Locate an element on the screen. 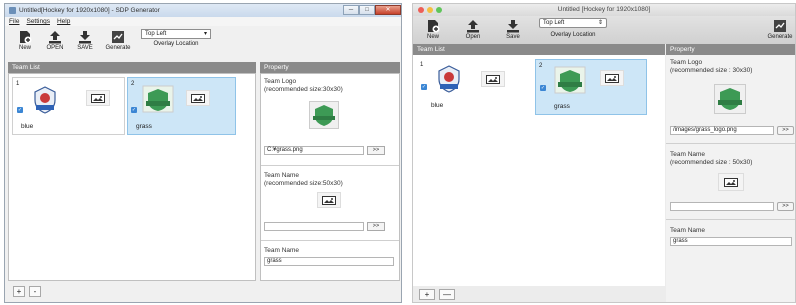 This screenshot has height=305, width=796. team-name-image-label: Team Name (recommended size:50x30) is located at coordinates (303, 179).